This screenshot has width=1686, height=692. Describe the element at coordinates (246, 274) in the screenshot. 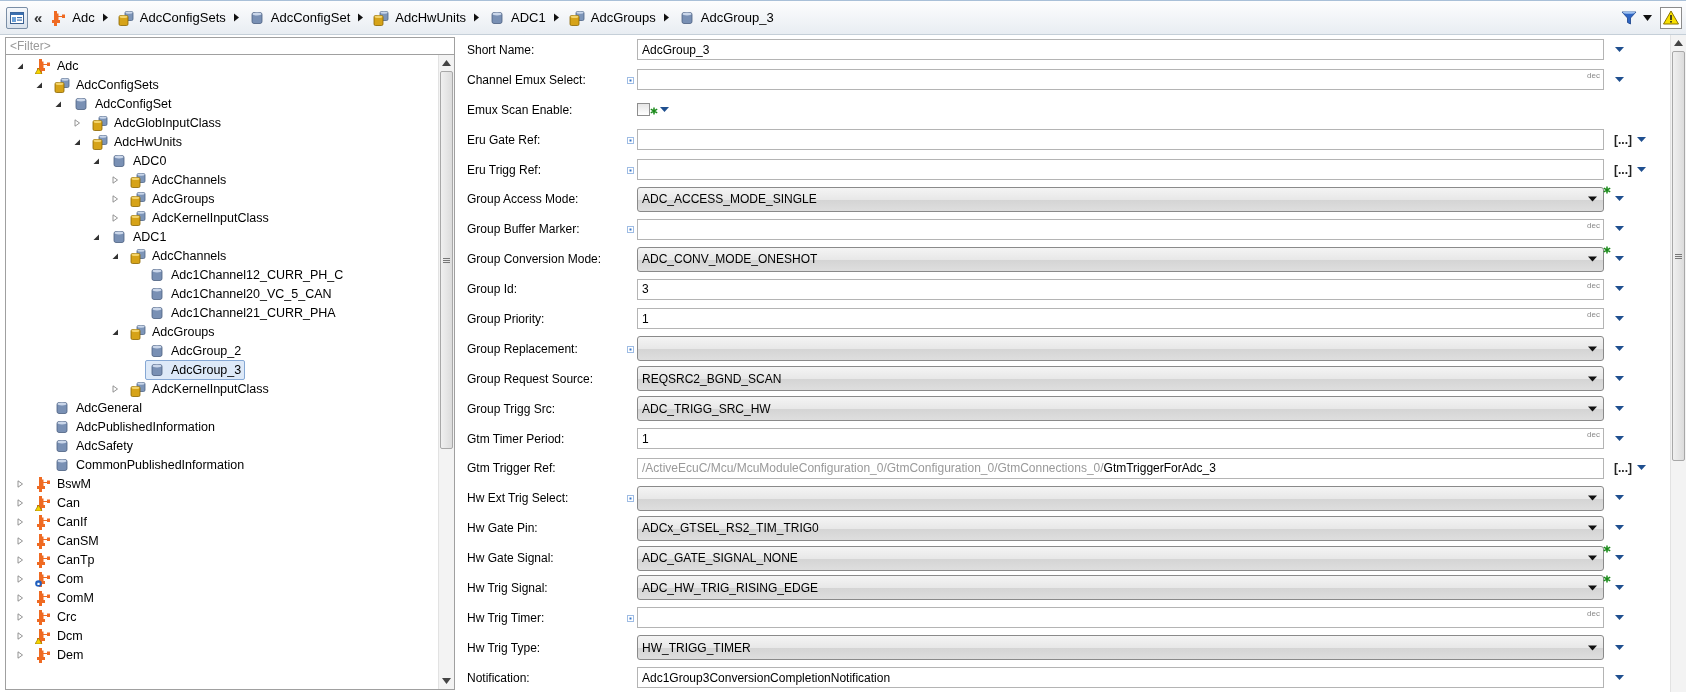

I see `tree-item: Adc1Channel12_CURR_PH_C` at that location.